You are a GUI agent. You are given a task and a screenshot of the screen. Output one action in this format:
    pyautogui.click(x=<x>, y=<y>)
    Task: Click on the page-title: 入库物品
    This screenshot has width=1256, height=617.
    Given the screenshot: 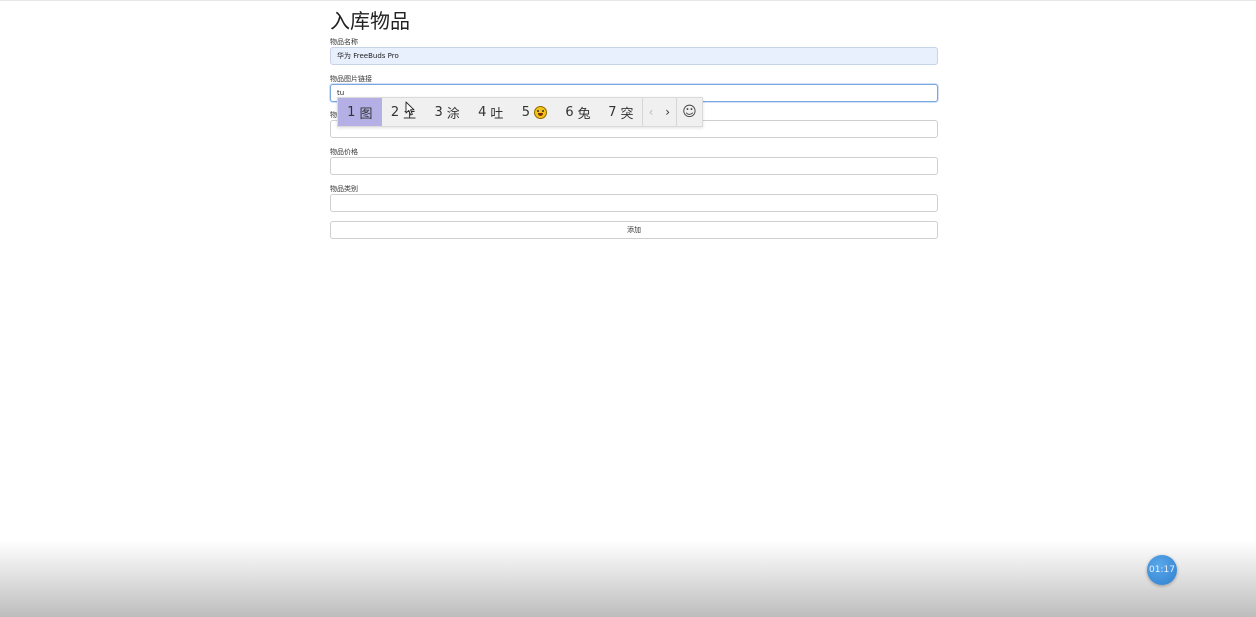 What is the action you would take?
    pyautogui.click(x=370, y=21)
    